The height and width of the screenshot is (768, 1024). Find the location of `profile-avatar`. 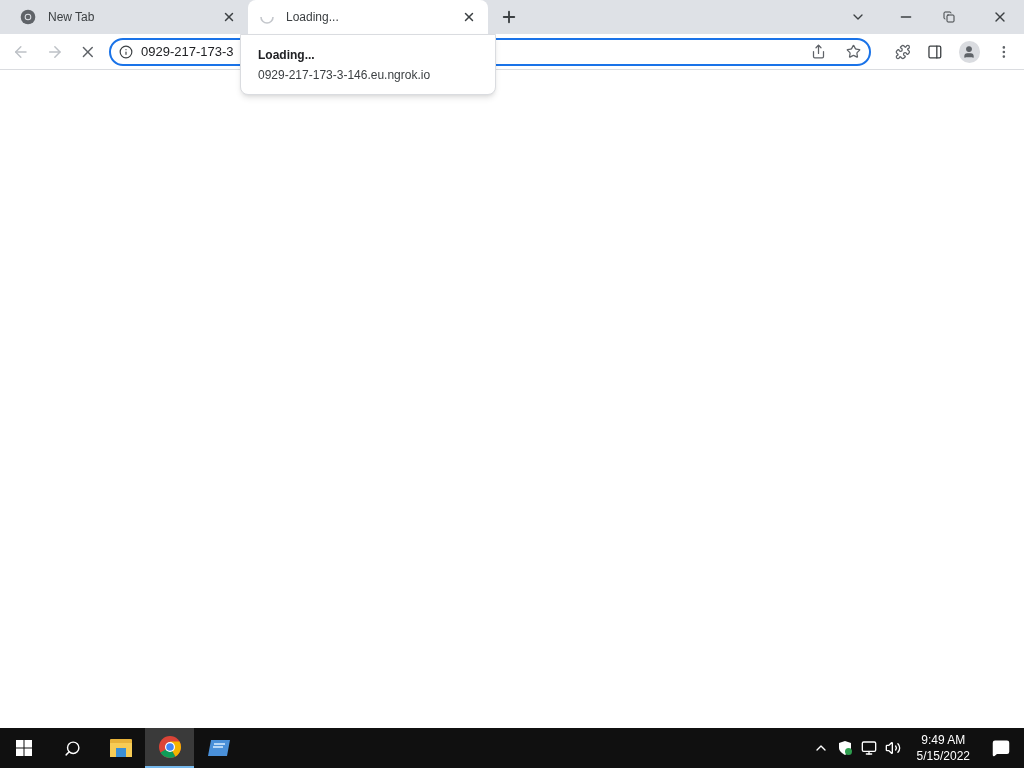

profile-avatar is located at coordinates (969, 51).